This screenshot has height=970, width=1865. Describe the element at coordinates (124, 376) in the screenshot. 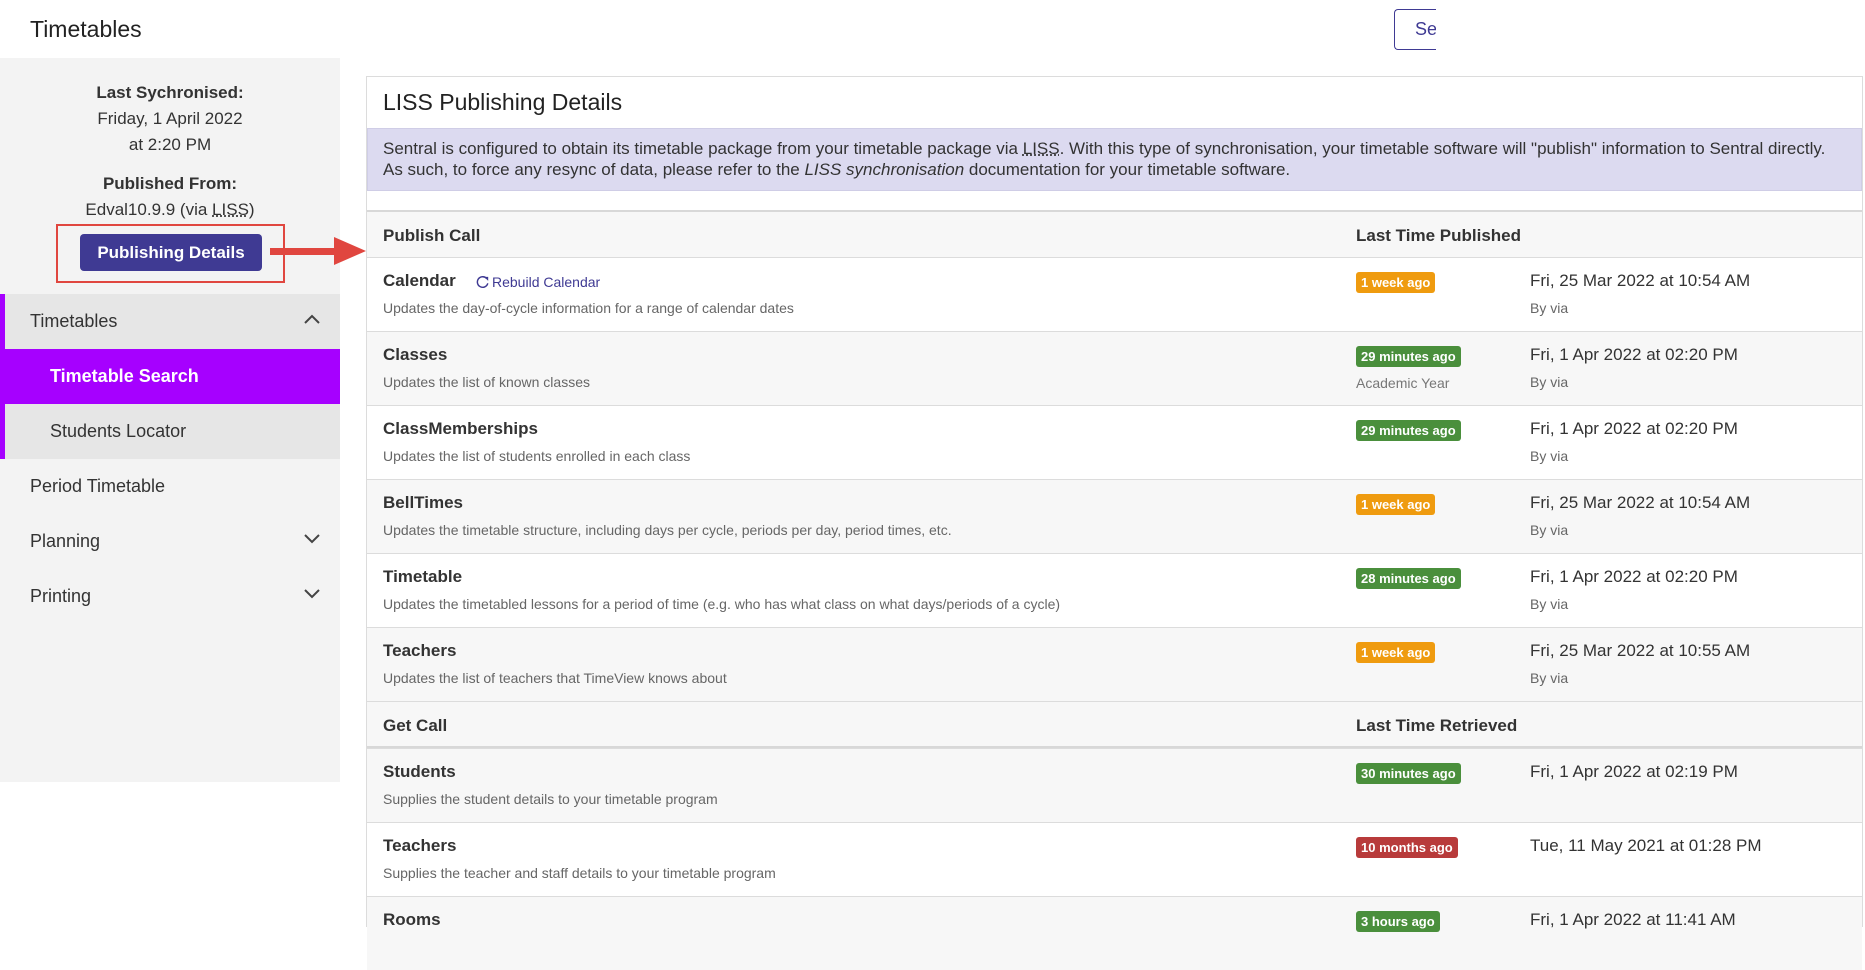

I see `sidebar-item-label: Timetable Search` at that location.